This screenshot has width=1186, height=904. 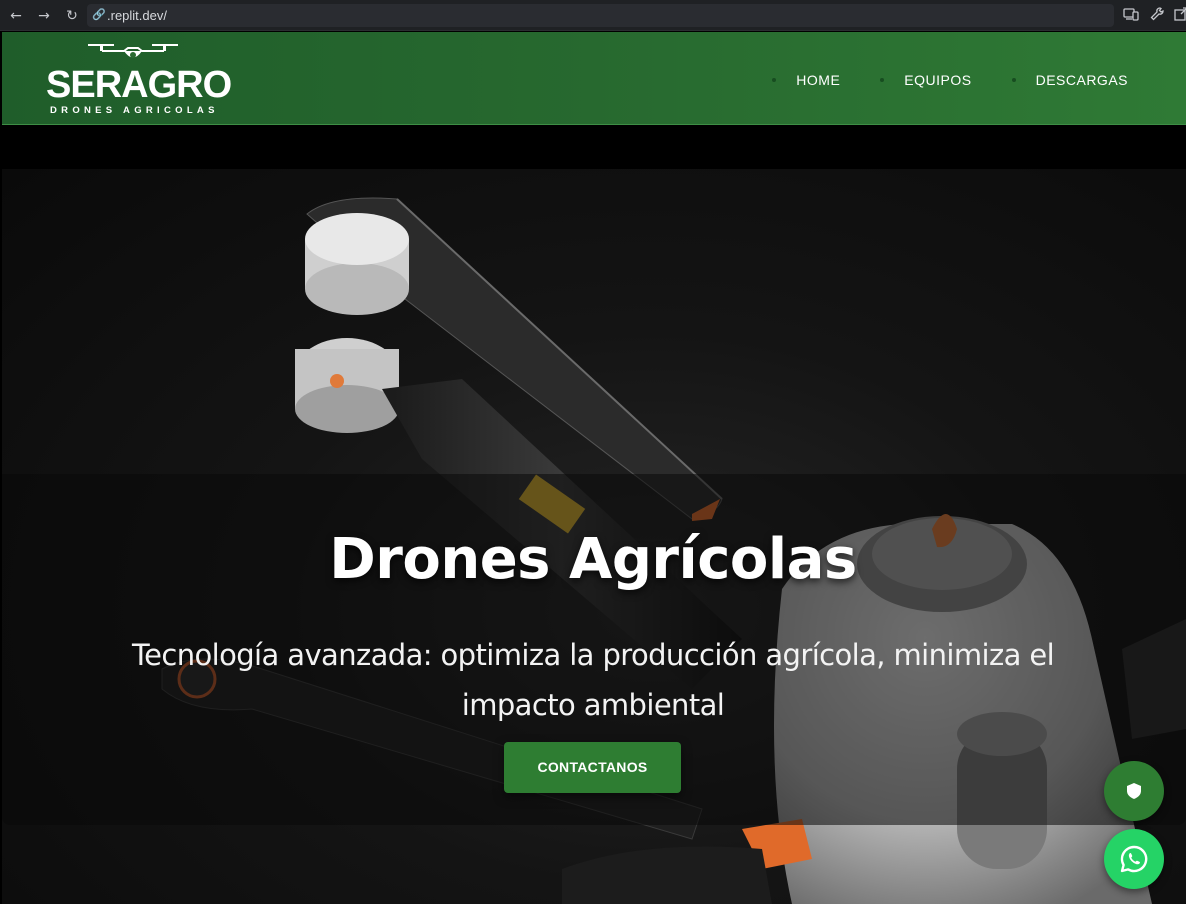 I want to click on address-bar: 🔗 .replit.dev/, so click(x=600, y=15).